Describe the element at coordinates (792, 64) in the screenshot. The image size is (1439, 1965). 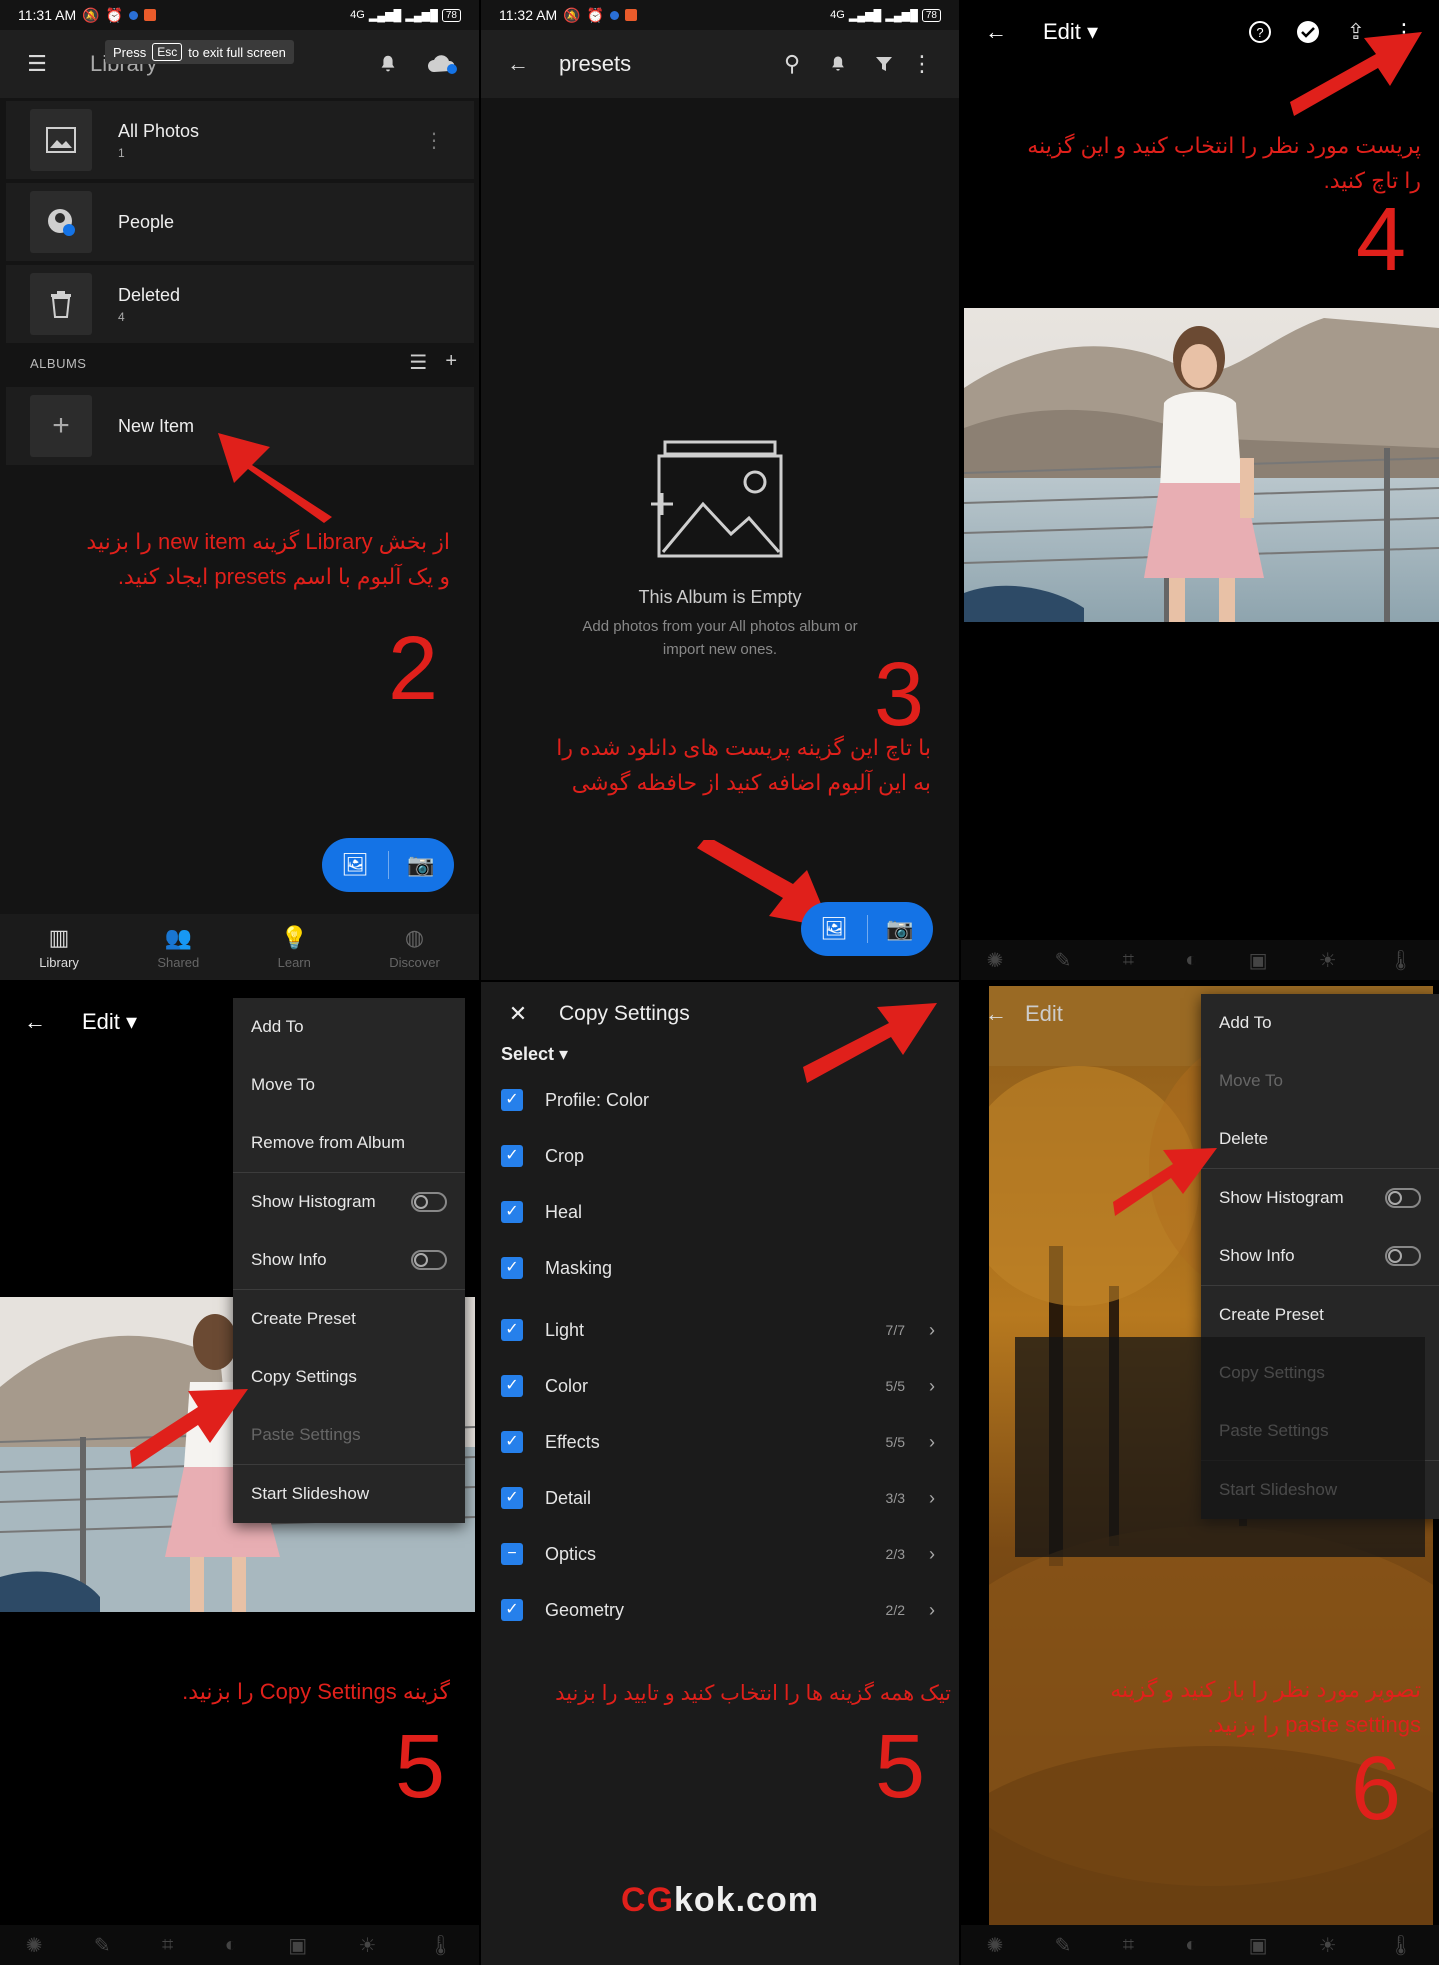
I see `people-search-icon: ⚲` at that location.